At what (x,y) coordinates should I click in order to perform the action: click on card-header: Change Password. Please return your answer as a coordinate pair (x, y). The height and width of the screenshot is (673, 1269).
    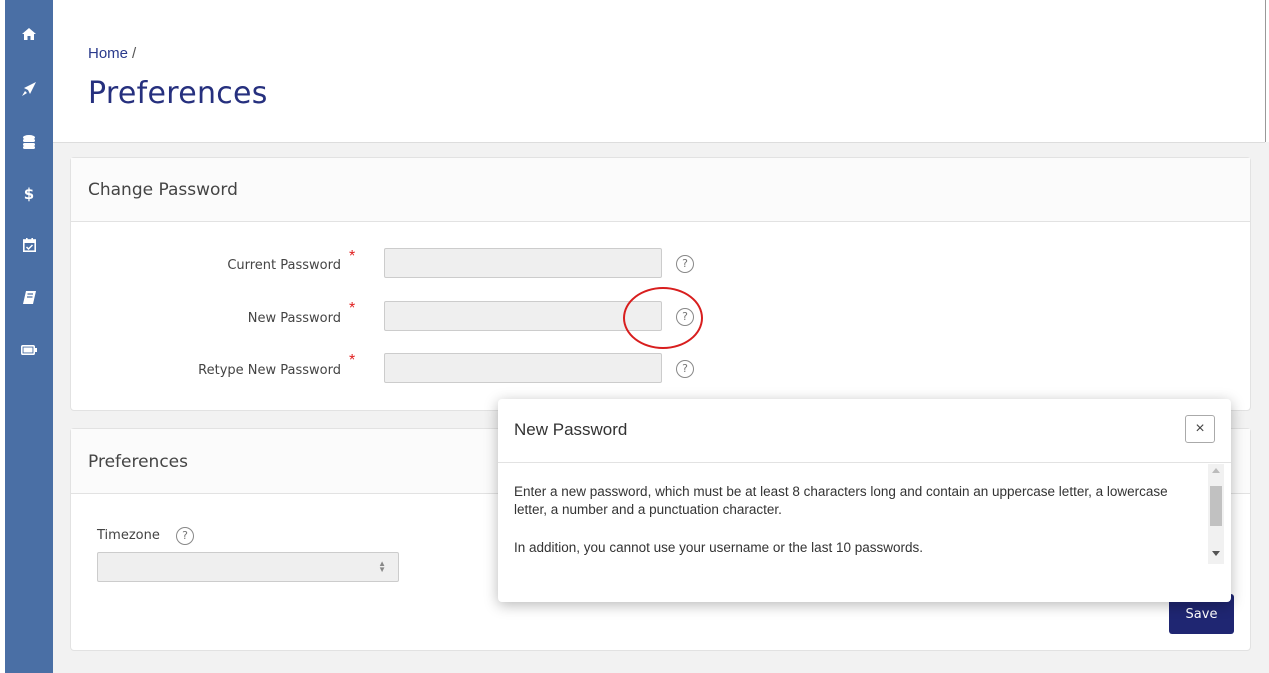
    Looking at the image, I should click on (660, 190).